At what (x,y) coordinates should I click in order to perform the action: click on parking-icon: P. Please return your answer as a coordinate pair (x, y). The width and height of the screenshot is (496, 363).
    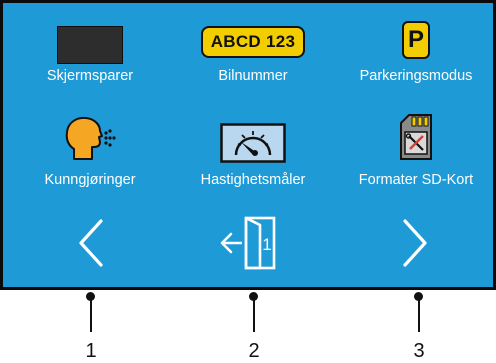
    Looking at the image, I should click on (416, 40).